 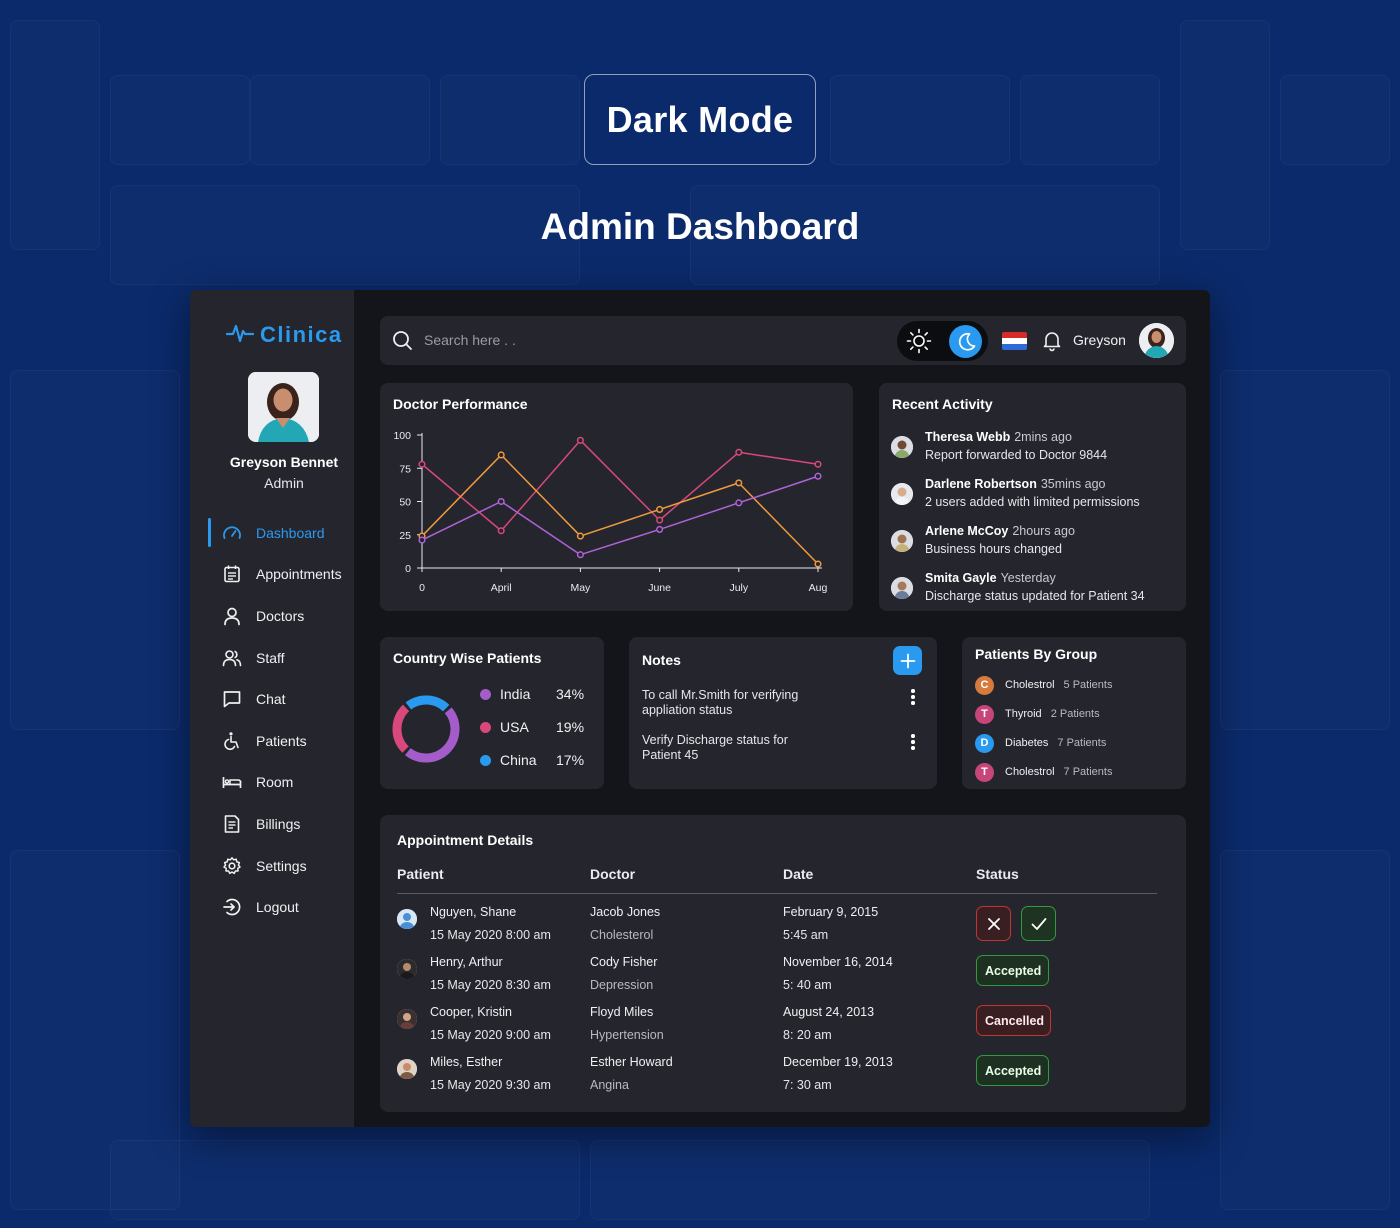 What do you see at coordinates (283, 407) in the screenshot?
I see `profile-avatar` at bounding box center [283, 407].